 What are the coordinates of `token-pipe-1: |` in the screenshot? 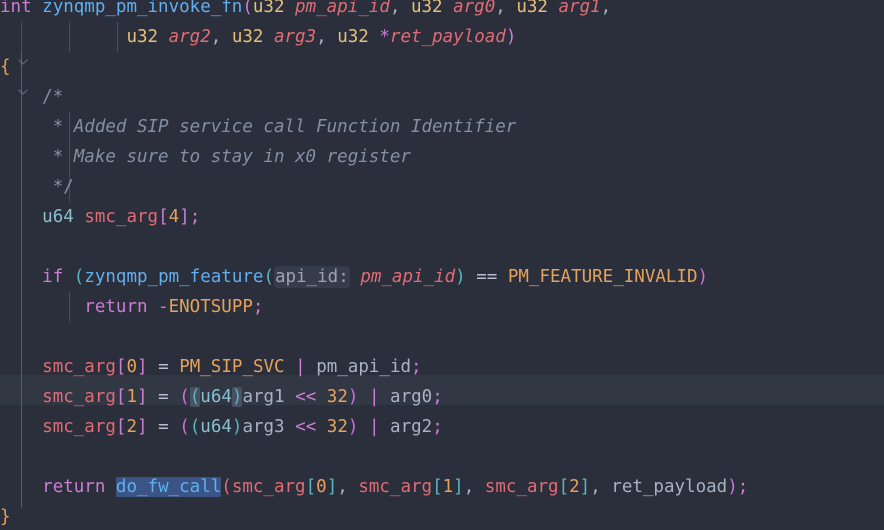 It's located at (374, 397).